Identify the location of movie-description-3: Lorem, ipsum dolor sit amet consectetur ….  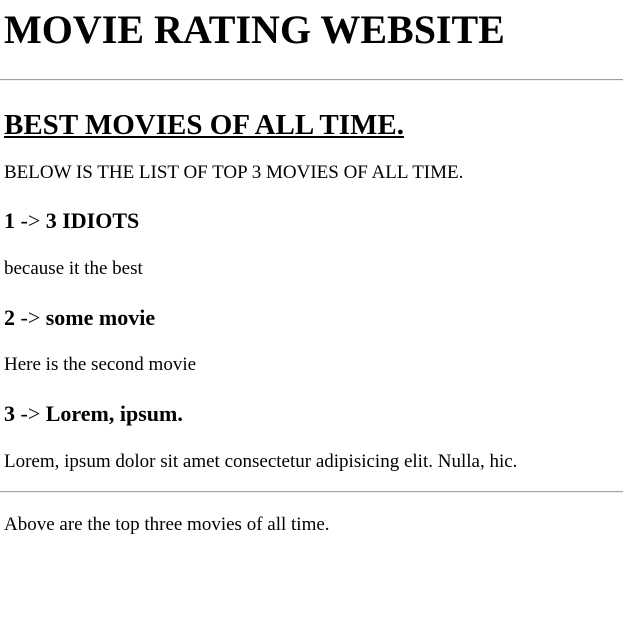
(261, 461).